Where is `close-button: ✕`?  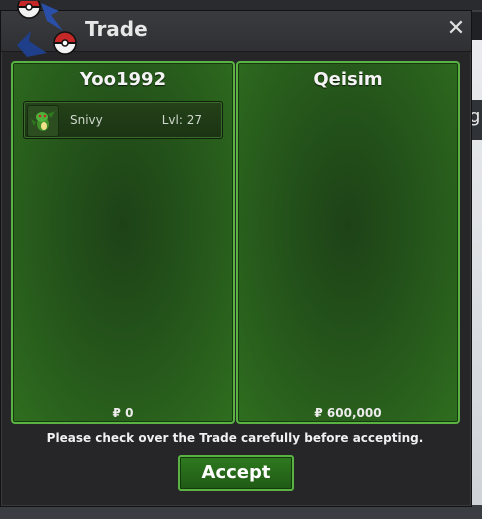
close-button: ✕ is located at coordinates (456, 29).